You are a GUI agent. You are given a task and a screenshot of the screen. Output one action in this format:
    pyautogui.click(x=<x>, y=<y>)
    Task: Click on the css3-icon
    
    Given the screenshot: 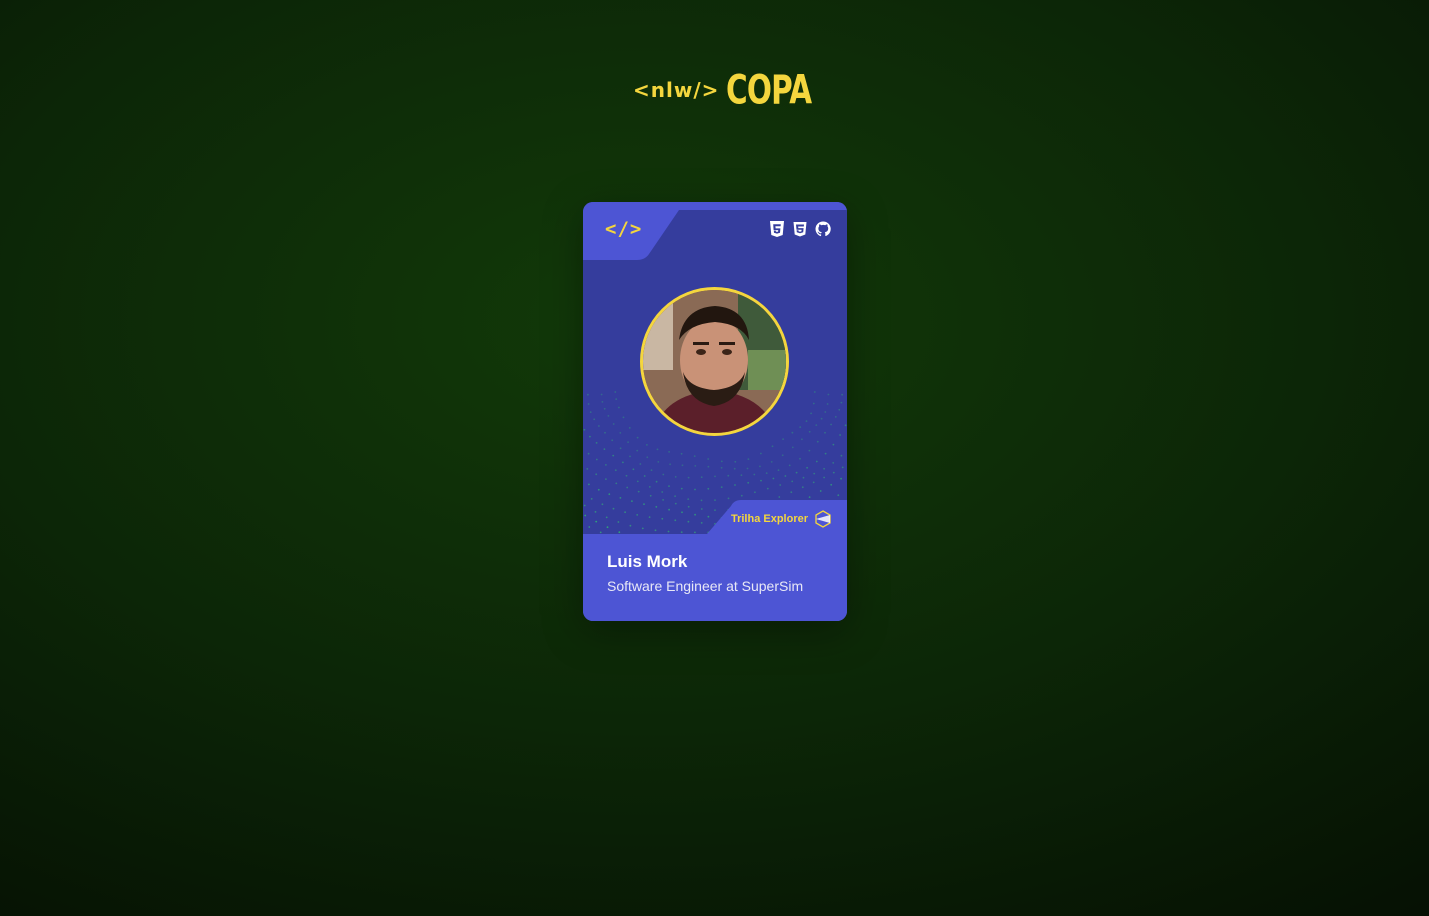 What is the action you would take?
    pyautogui.click(x=800, y=229)
    